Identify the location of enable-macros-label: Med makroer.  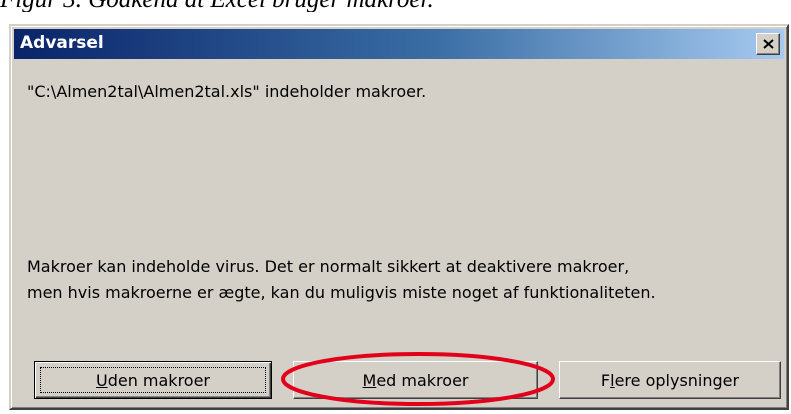
(415, 380).